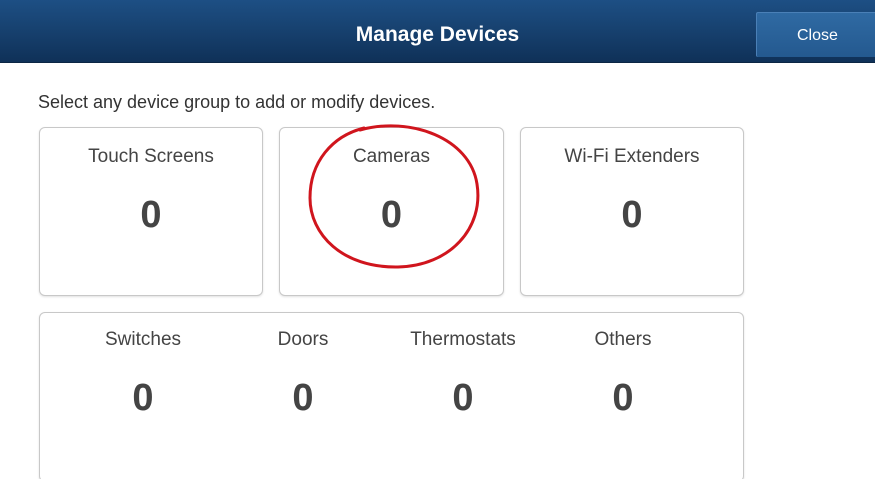 The width and height of the screenshot is (875, 479). I want to click on touch-screens-tile: Touch Screens 0, so click(151, 211).